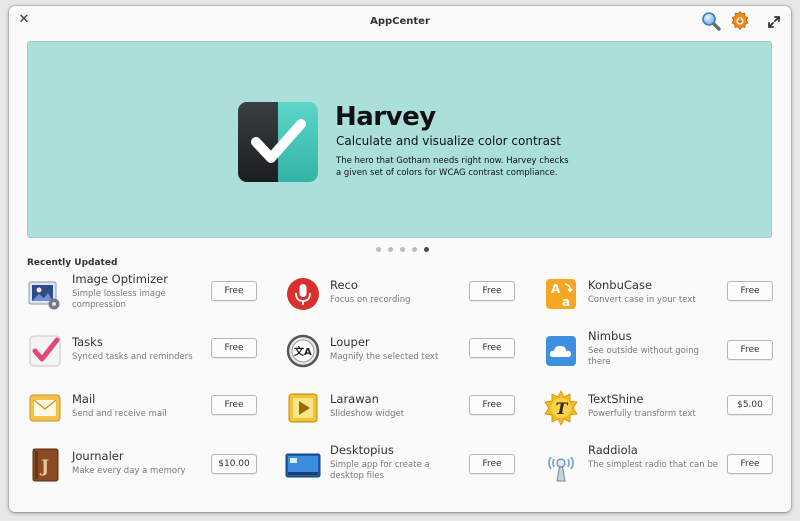 The width and height of the screenshot is (800, 521). Describe the element at coordinates (303, 294) in the screenshot. I see `microphone-icon` at that location.